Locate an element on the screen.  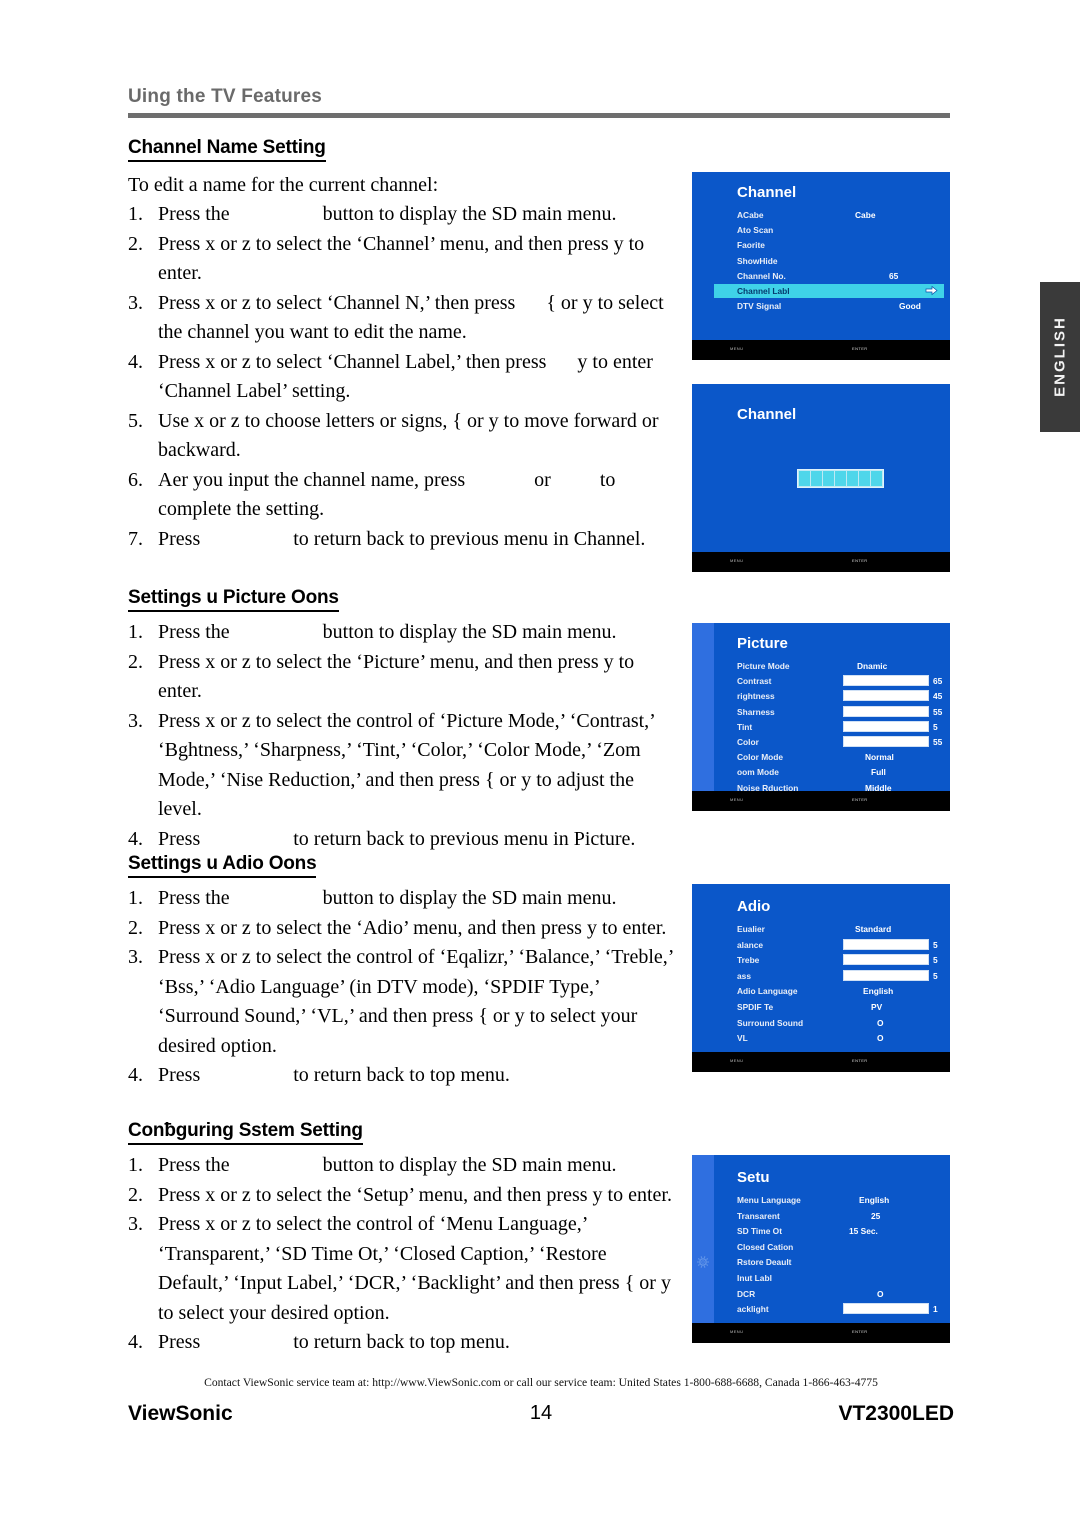
osd-row: SPDIF Te PV is located at coordinates (840, 1007).